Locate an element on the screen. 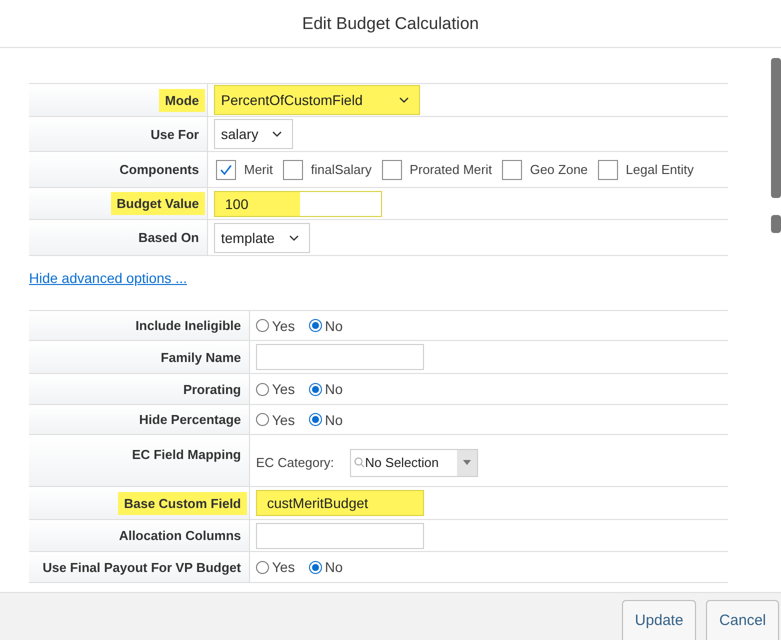  field-label: Family Name is located at coordinates (201, 357).